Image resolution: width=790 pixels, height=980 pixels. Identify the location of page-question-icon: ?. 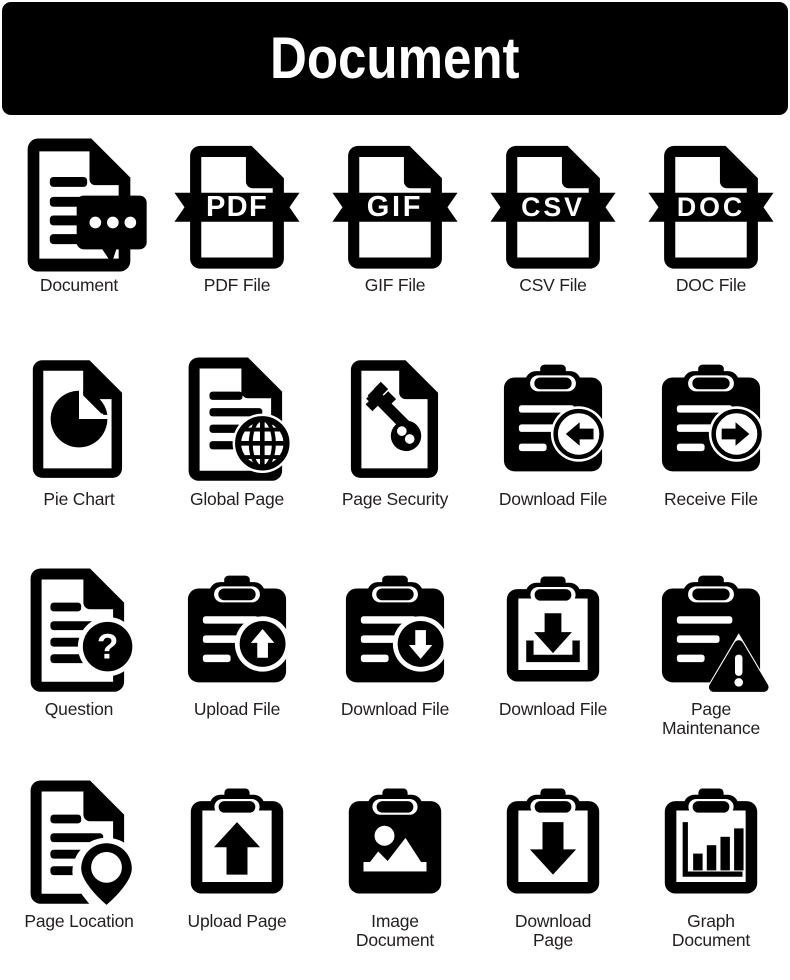
(79, 629).